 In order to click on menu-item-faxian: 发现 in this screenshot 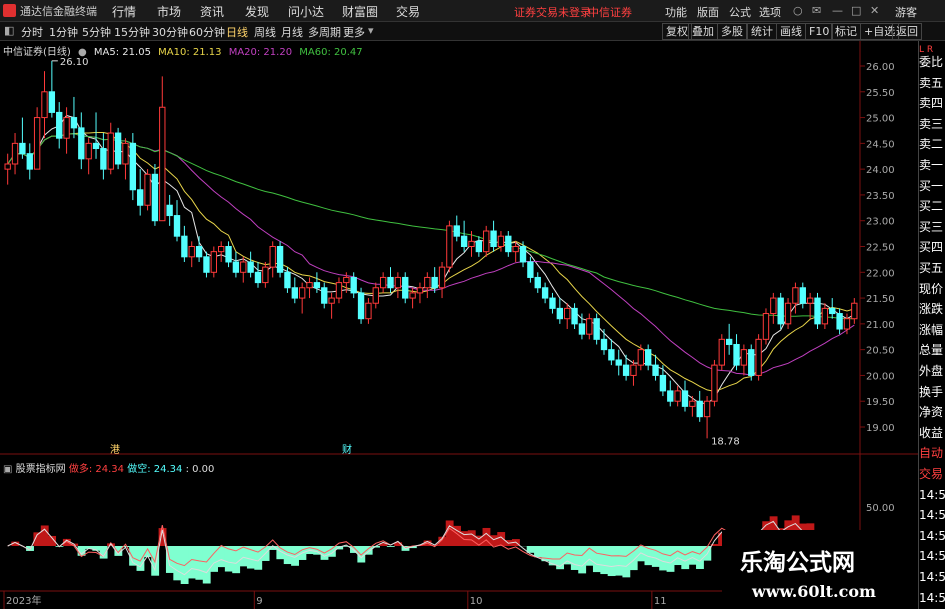, I will do `click(257, 11)`.